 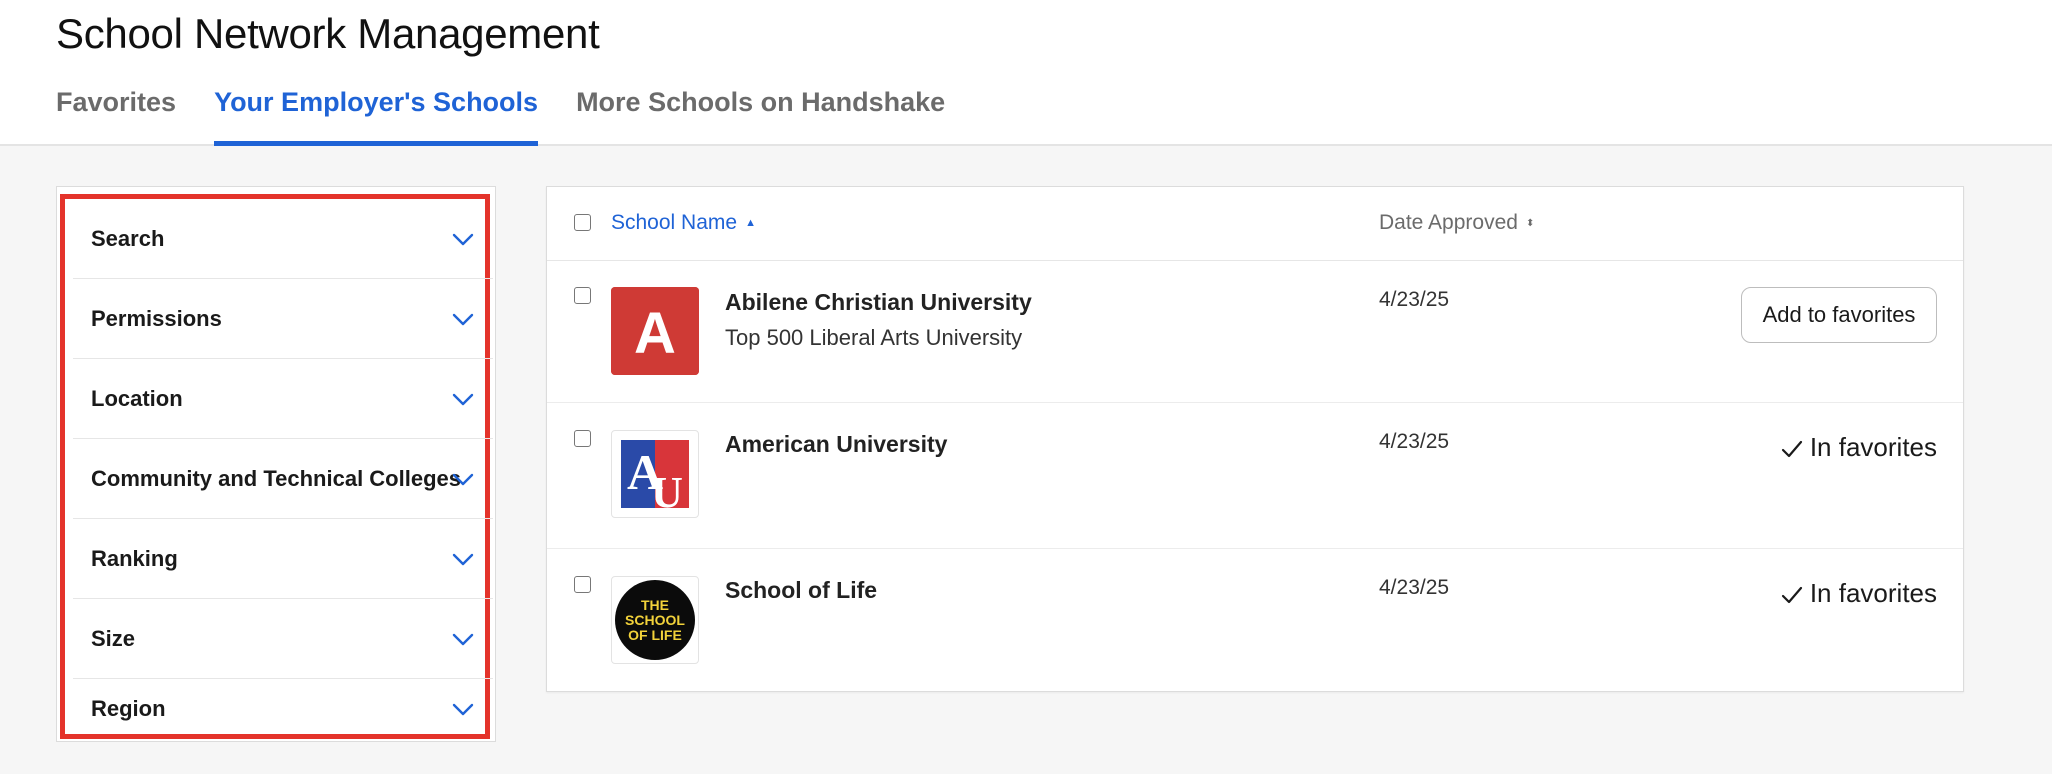 I want to click on school-of-life-logo-icon: THE SCHOOL OF LIFE, so click(x=655, y=620).